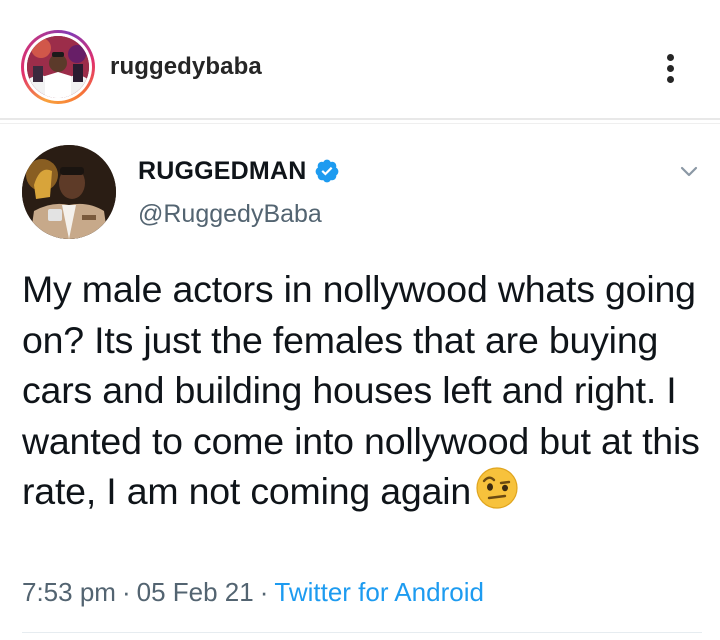 The height and width of the screenshot is (640, 720). What do you see at coordinates (671, 68) in the screenshot?
I see `more-vertical-icon` at bounding box center [671, 68].